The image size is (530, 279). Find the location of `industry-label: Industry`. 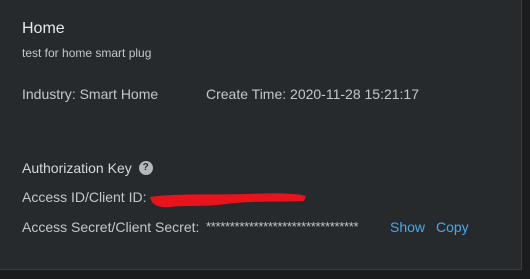

industry-label: Industry is located at coordinates (51, 94).